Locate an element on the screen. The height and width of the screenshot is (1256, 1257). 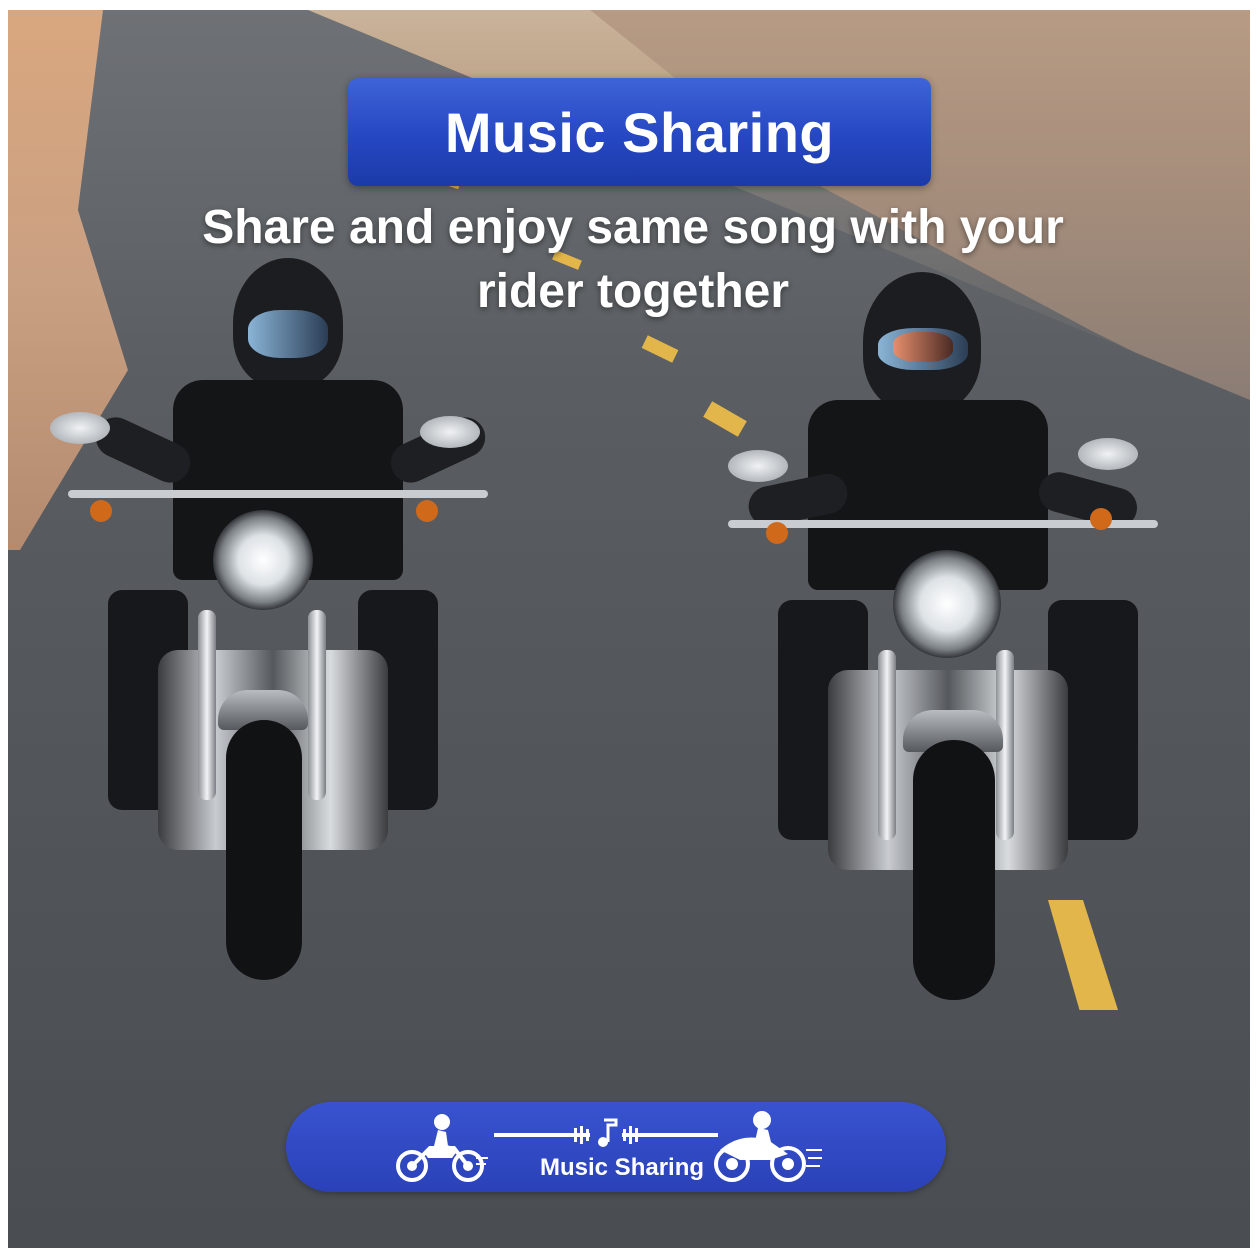
signal-wave-left is located at coordinates (542, 1135).